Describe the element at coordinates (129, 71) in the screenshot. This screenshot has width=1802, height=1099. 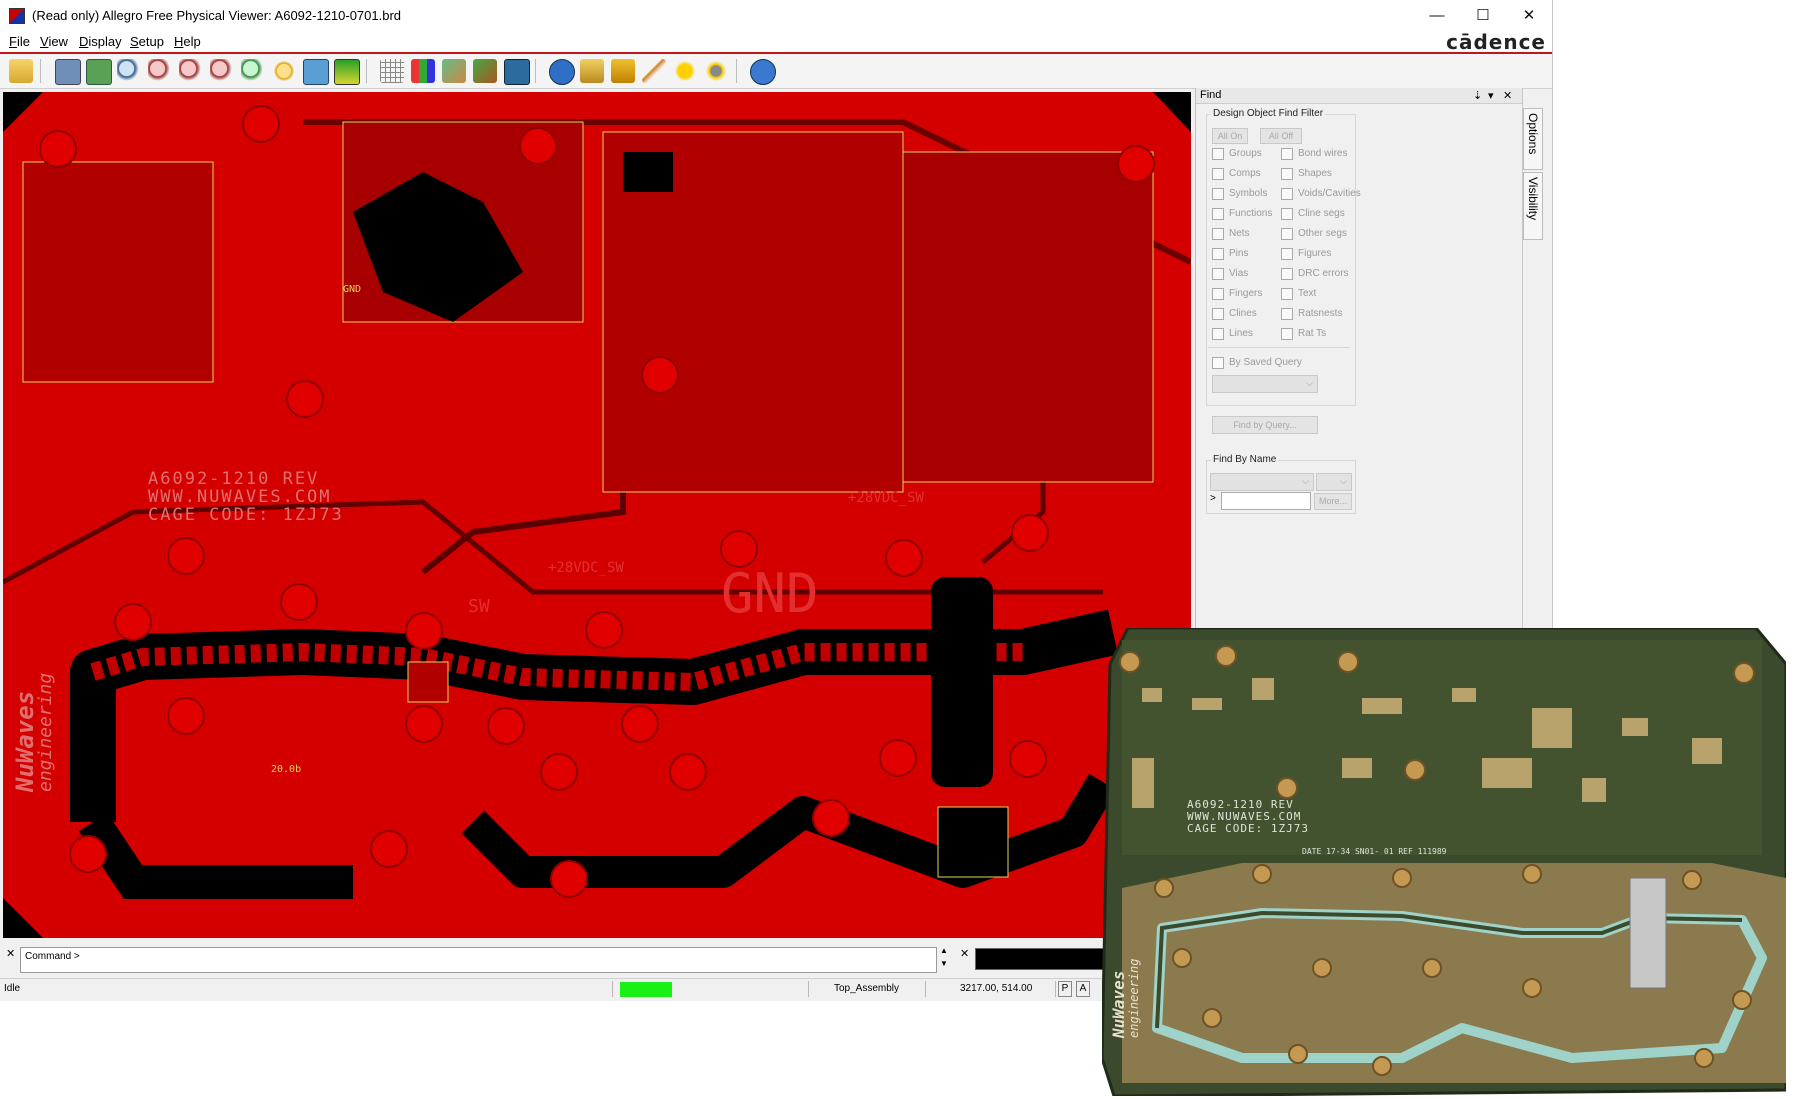
I see `zoom-in-icon` at that location.